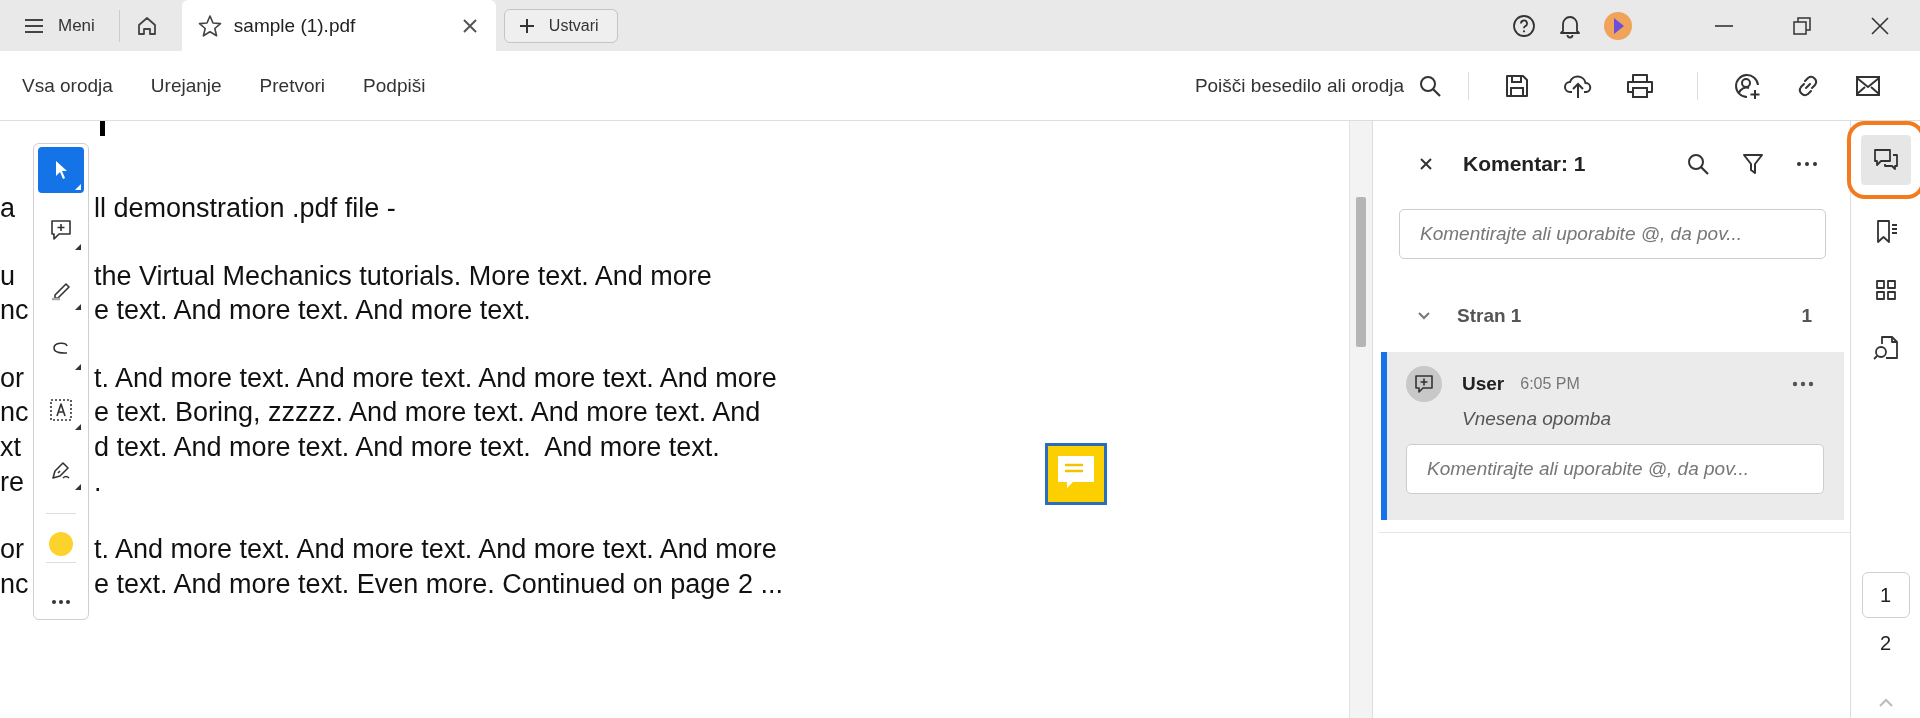 The width and height of the screenshot is (1920, 718). Describe the element at coordinates (1517, 85) in the screenshot. I see `save-icon` at that location.